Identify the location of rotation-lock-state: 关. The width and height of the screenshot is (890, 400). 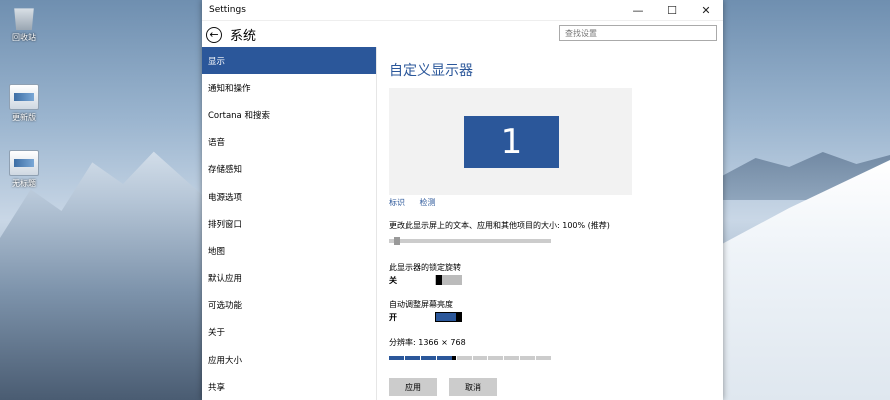
(393, 280).